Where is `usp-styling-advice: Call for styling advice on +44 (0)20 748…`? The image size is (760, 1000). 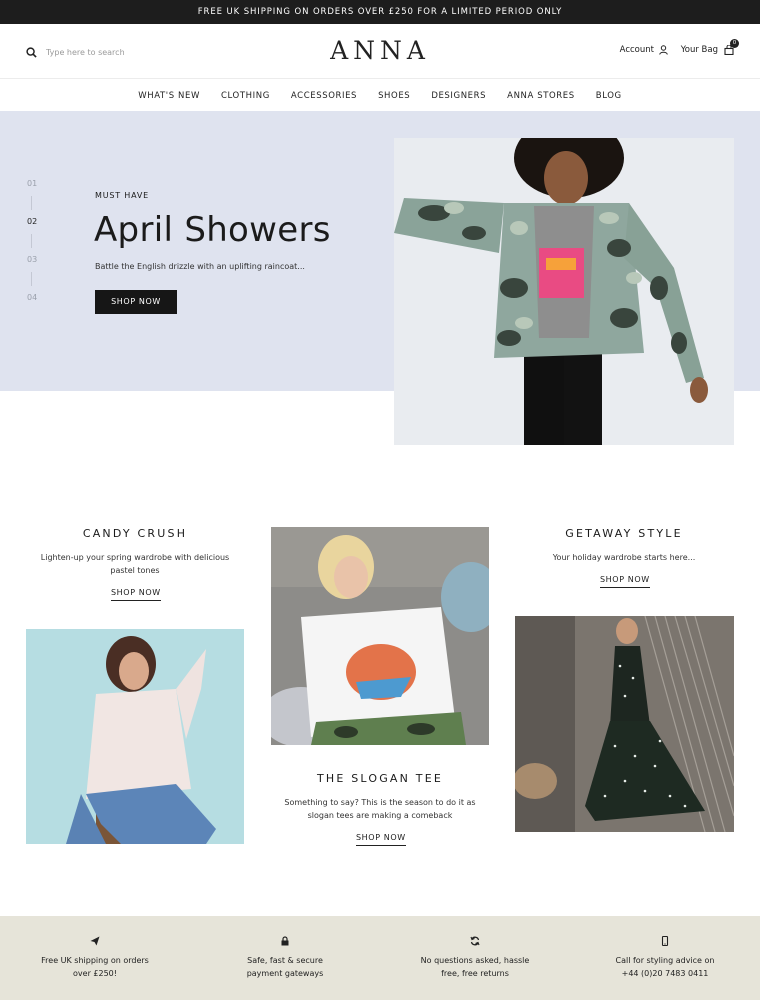 usp-styling-advice: Call for styling advice on +44 (0)20 748… is located at coordinates (665, 958).